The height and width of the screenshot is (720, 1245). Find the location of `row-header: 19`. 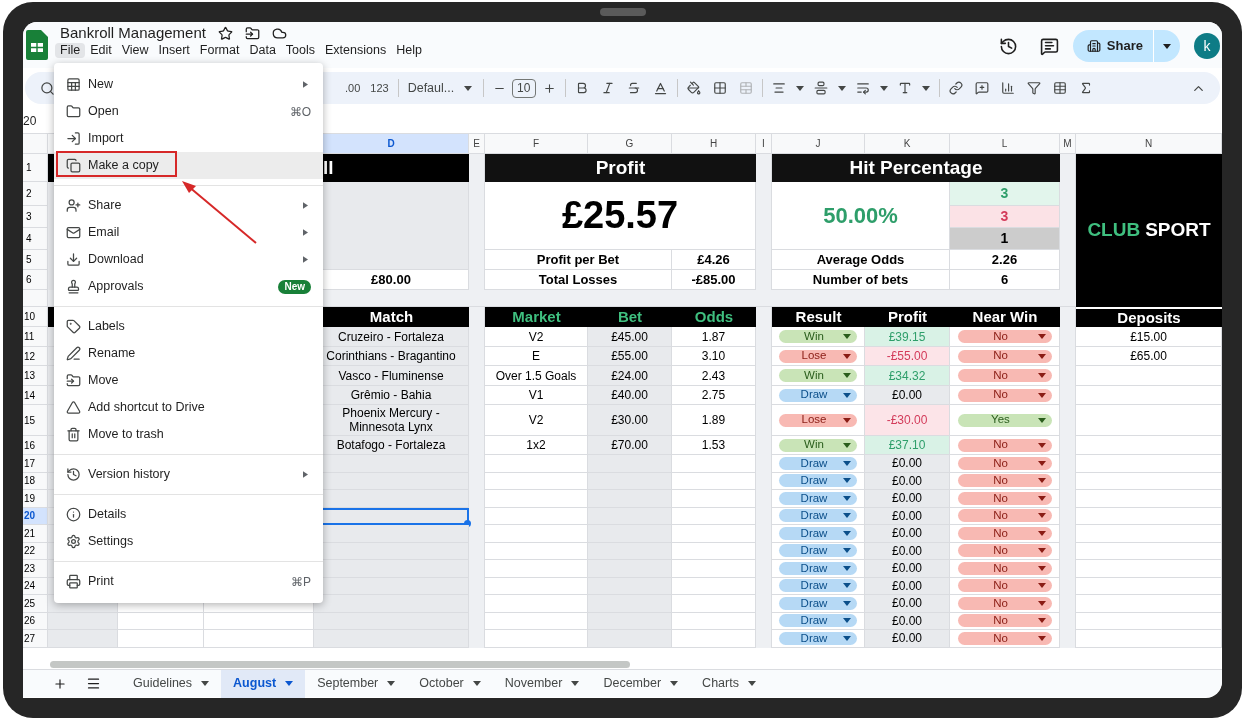

row-header: 19 is located at coordinates (35, 499).